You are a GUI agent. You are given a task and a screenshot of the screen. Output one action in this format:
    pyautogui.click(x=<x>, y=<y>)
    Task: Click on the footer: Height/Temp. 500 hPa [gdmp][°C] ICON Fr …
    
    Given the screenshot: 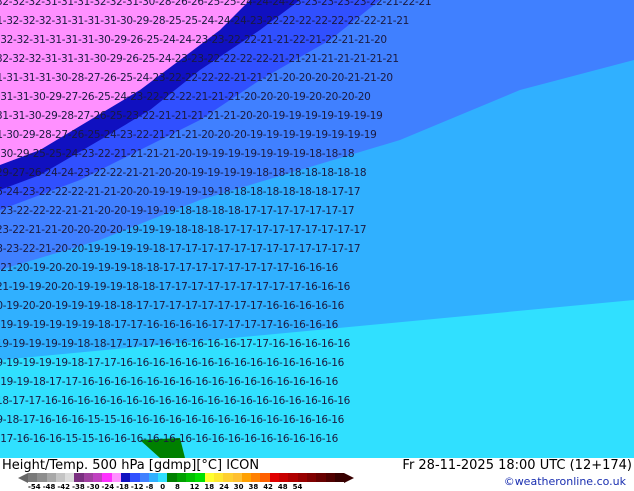 What is the action you would take?
    pyautogui.click(x=317, y=474)
    